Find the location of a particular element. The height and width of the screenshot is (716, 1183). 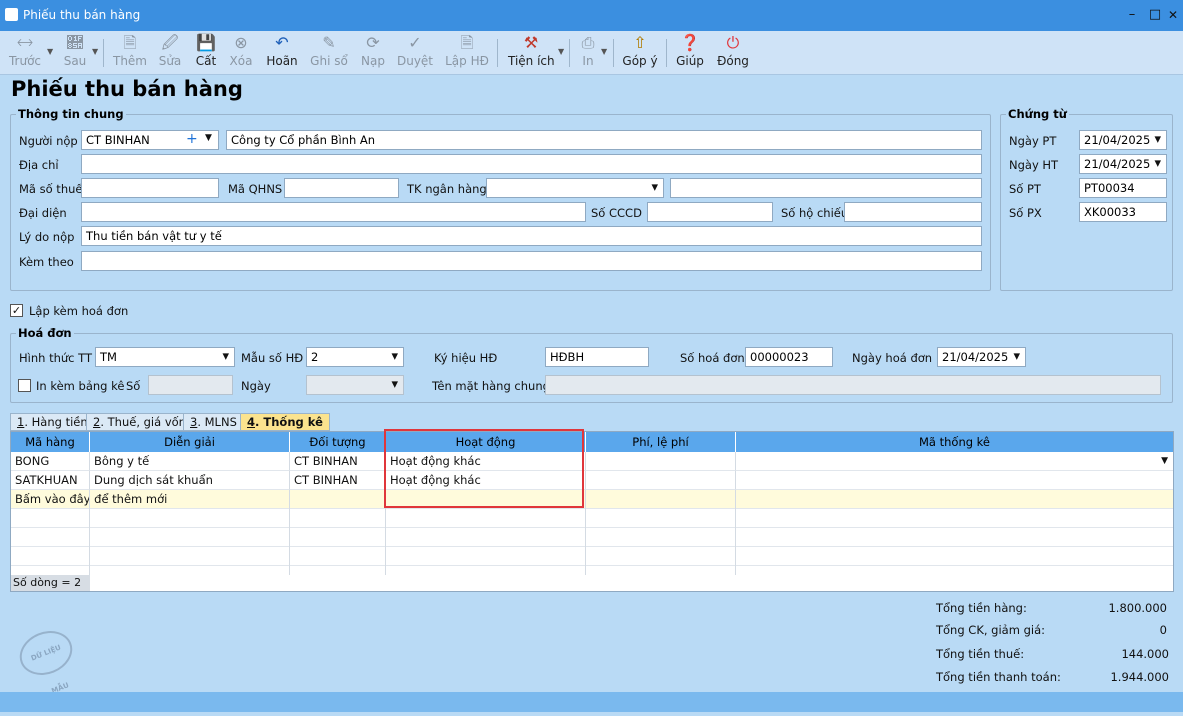

previous-dropdown-caret: ▼ is located at coordinates (50, 51).